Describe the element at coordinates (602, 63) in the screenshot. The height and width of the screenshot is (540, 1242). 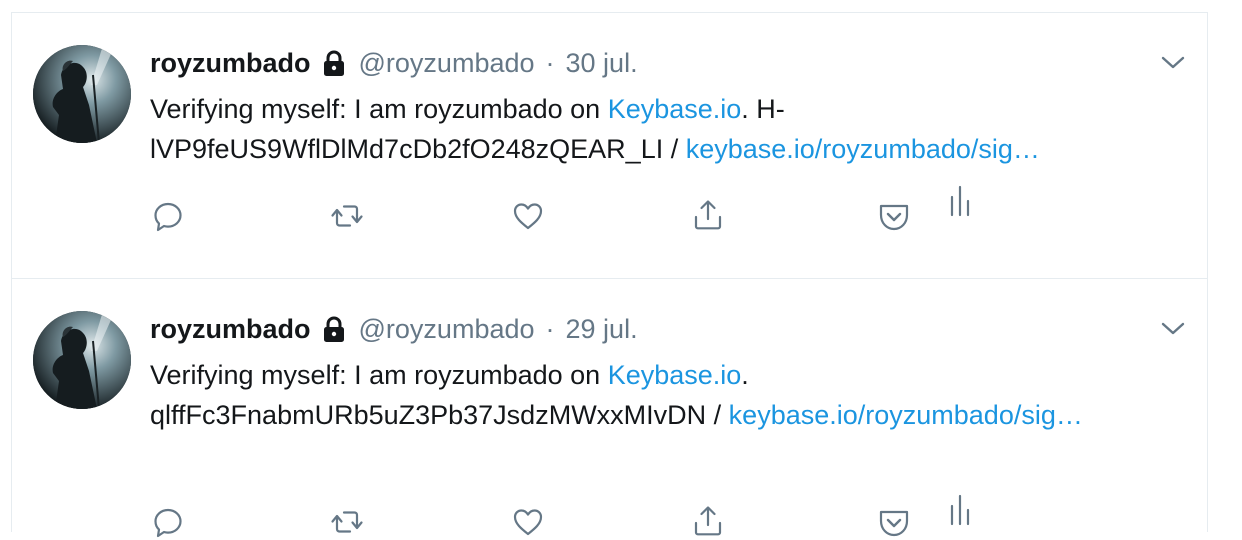
I see `tweet-date: 30 jul.` at that location.